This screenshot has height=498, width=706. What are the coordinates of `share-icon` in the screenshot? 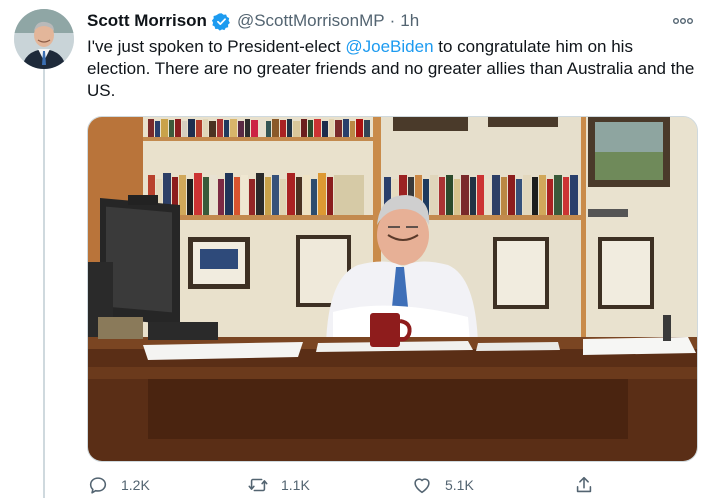 It's located at (584, 485).